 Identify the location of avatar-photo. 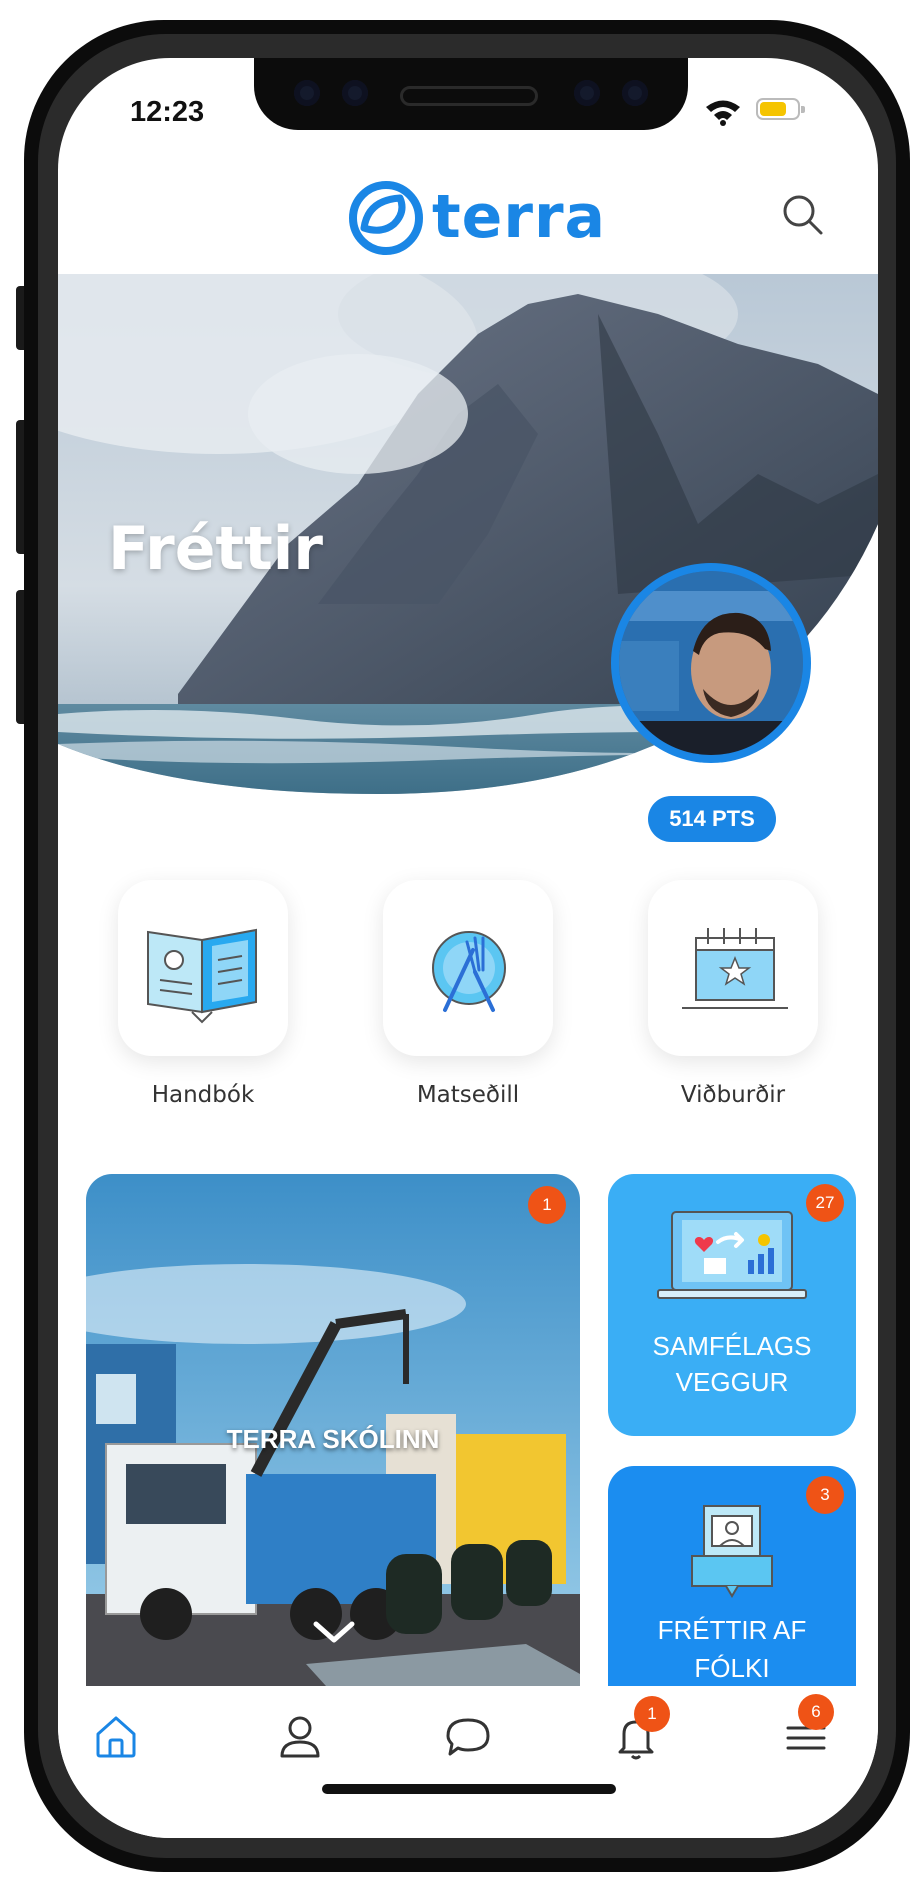
(711, 663).